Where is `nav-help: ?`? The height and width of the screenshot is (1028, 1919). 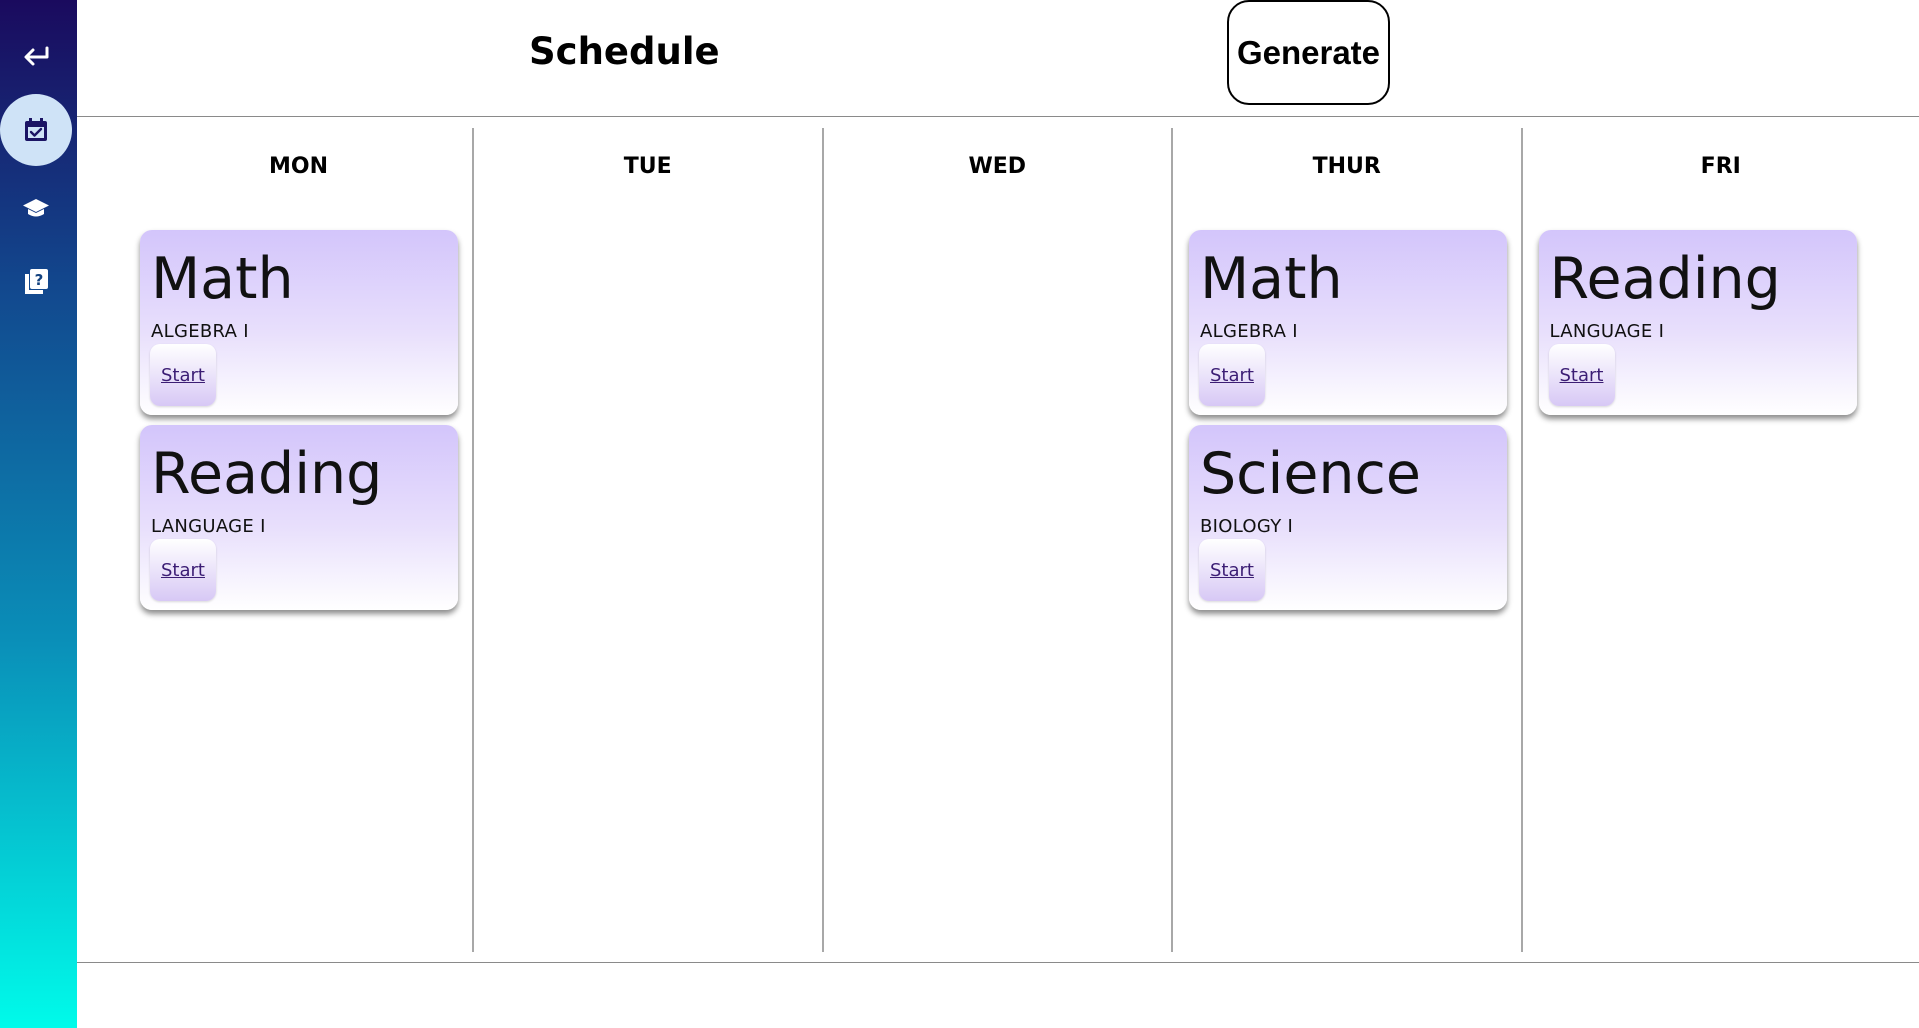
nav-help: ? is located at coordinates (36, 282).